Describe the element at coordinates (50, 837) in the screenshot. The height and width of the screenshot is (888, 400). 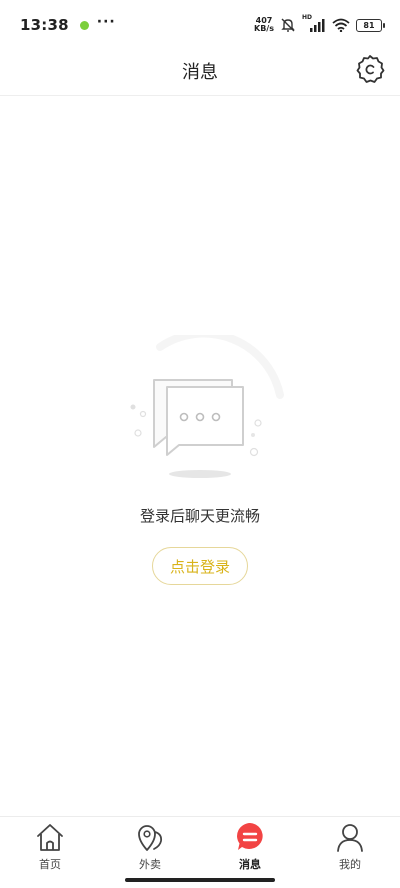
I see `home-icon` at that location.